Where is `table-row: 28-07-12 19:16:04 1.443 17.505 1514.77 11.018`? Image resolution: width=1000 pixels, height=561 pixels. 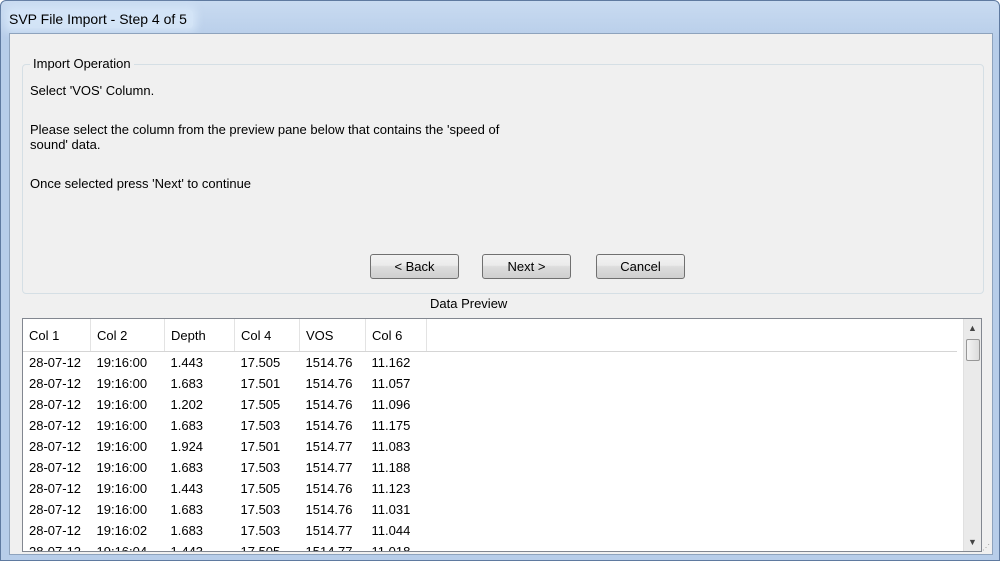 table-row: 28-07-12 19:16:04 1.443 17.505 1514.77 11.018 is located at coordinates (490, 546).